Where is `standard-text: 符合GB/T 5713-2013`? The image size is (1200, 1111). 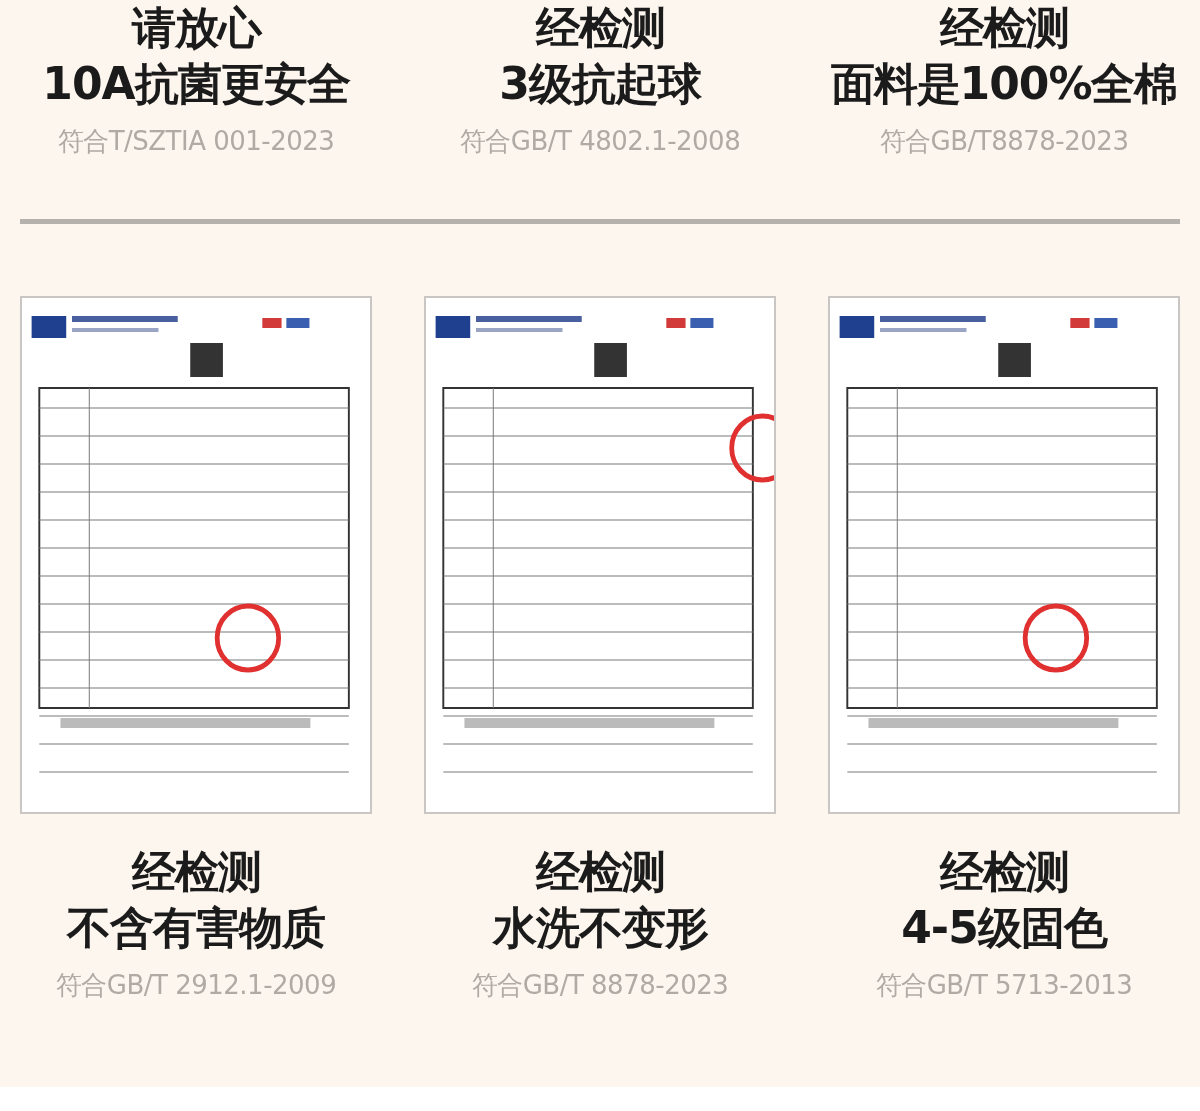
standard-text: 符合GB/T 5713-2013 is located at coordinates (1004, 985).